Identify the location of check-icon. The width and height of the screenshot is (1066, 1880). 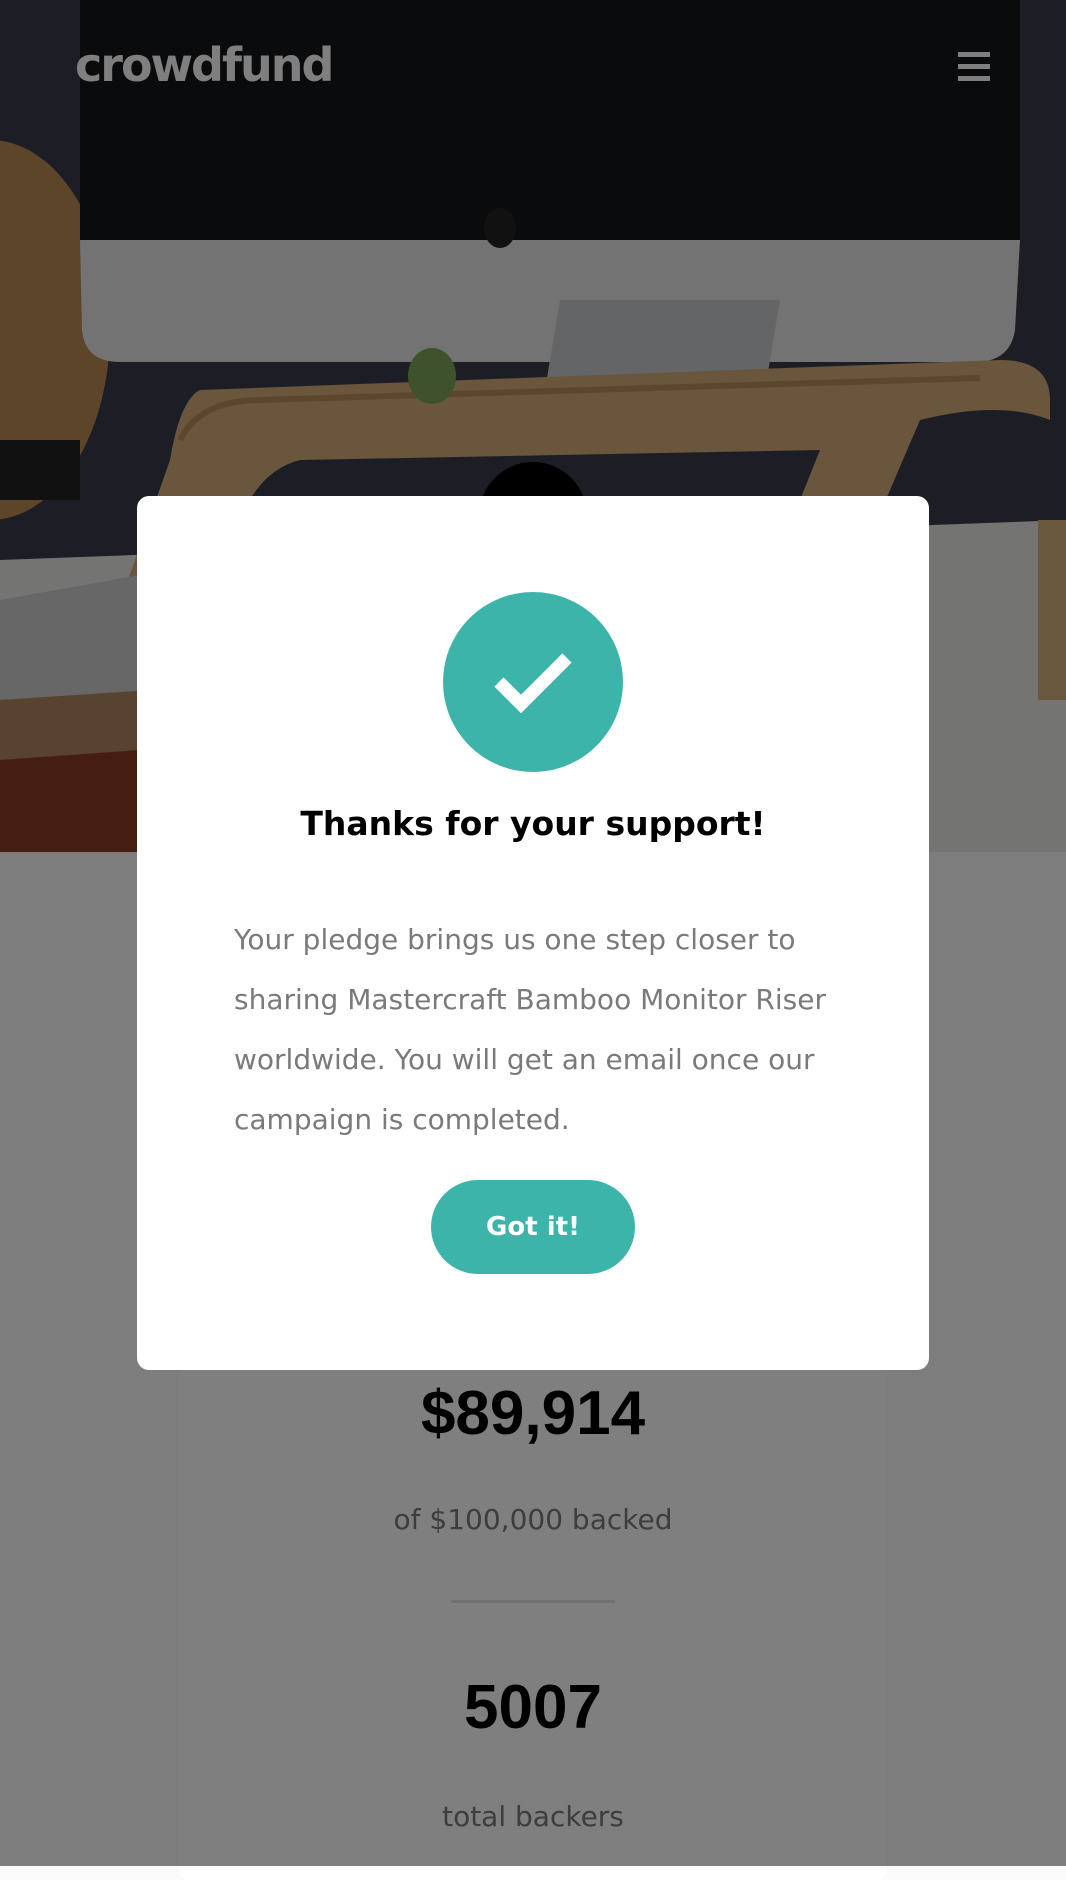
(533, 683).